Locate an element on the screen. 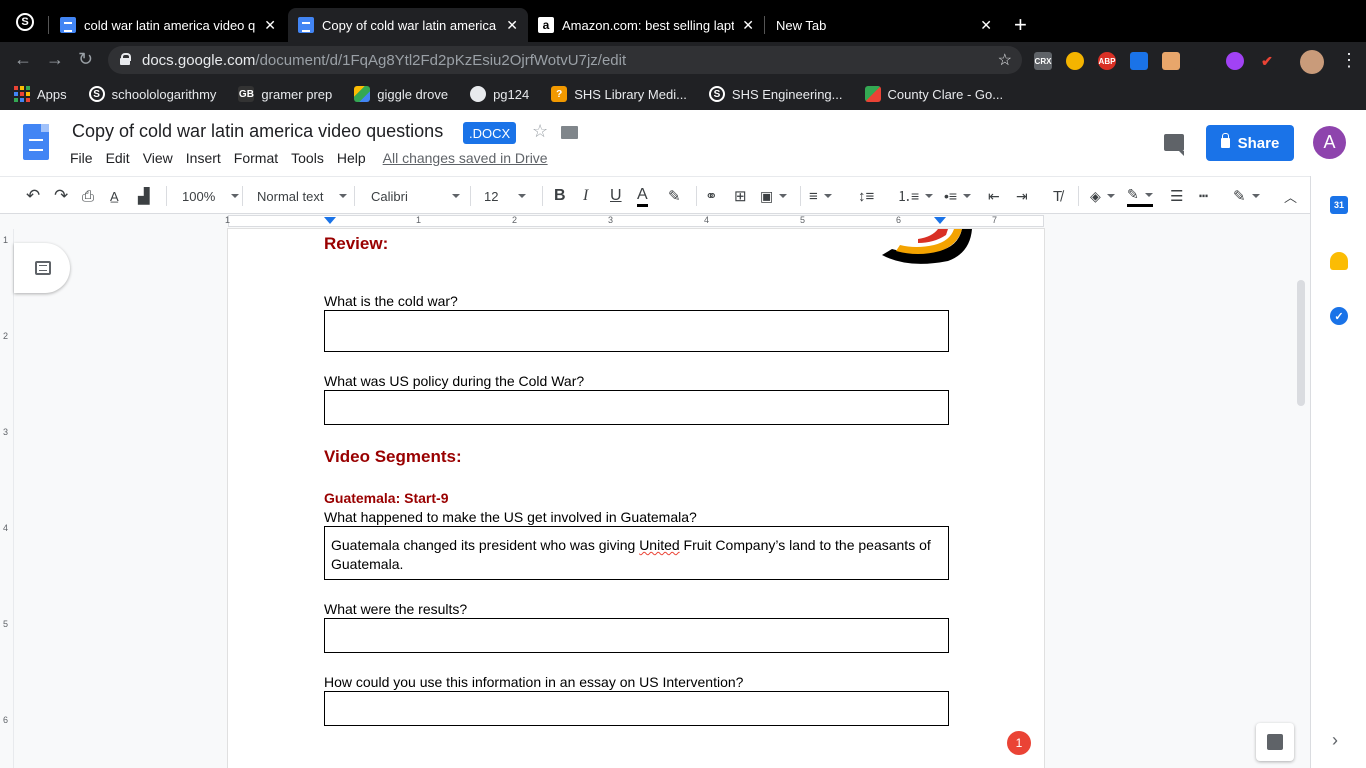 Image resolution: width=1366 pixels, height=768 pixels. crx-extension-icon: CRX is located at coordinates (1043, 61).